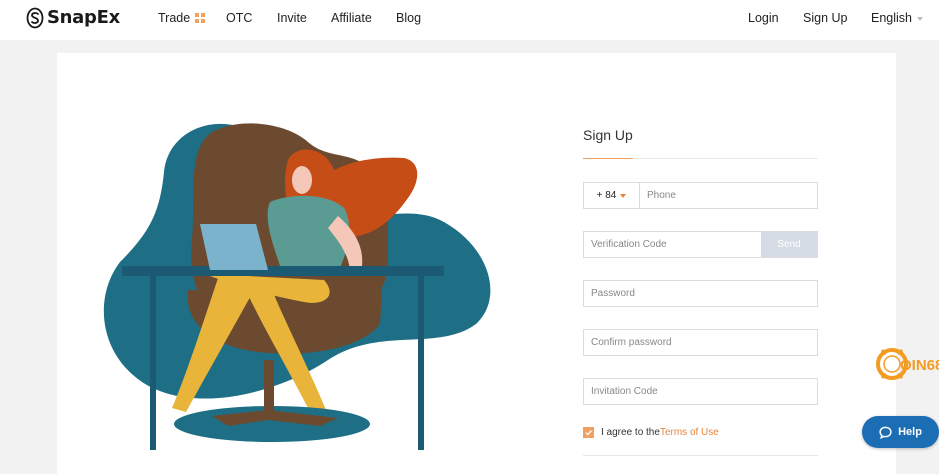 The width and height of the screenshot is (939, 474). What do you see at coordinates (421, 363) in the screenshot?
I see `desk-leg-right` at bounding box center [421, 363].